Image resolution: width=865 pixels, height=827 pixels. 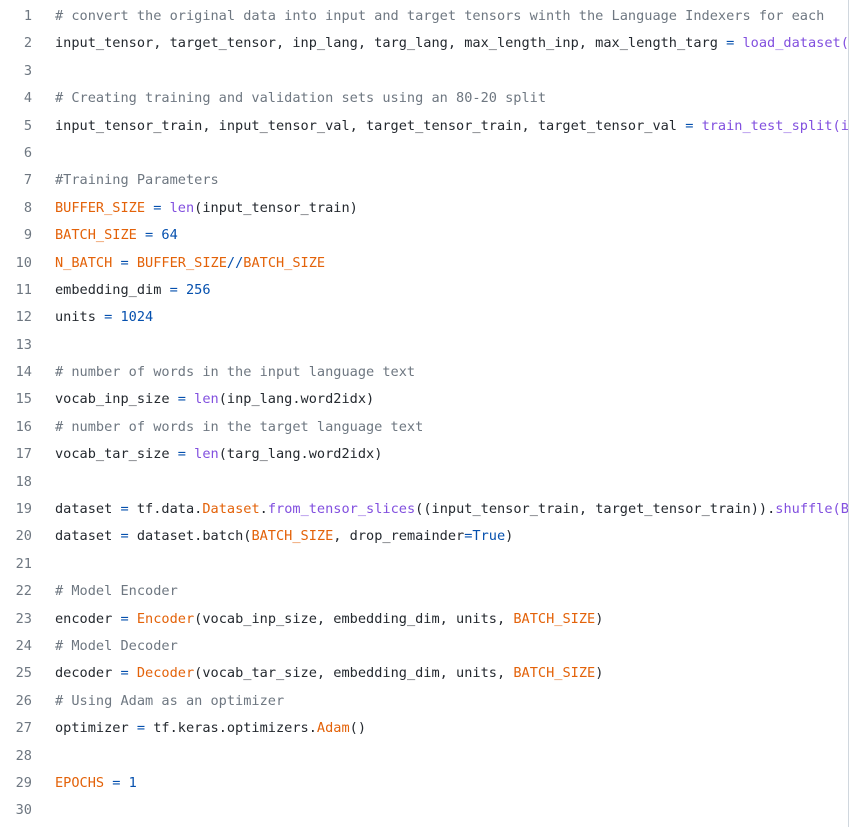 What do you see at coordinates (424, 646) in the screenshot?
I see `code-line: 24 # Model Decoder` at bounding box center [424, 646].